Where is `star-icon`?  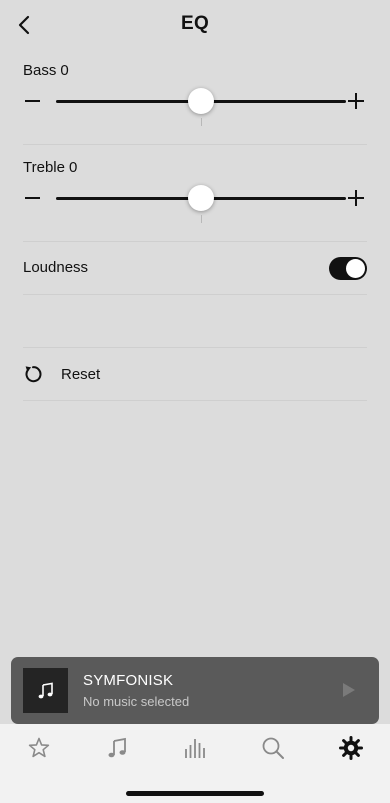 star-icon is located at coordinates (39, 748).